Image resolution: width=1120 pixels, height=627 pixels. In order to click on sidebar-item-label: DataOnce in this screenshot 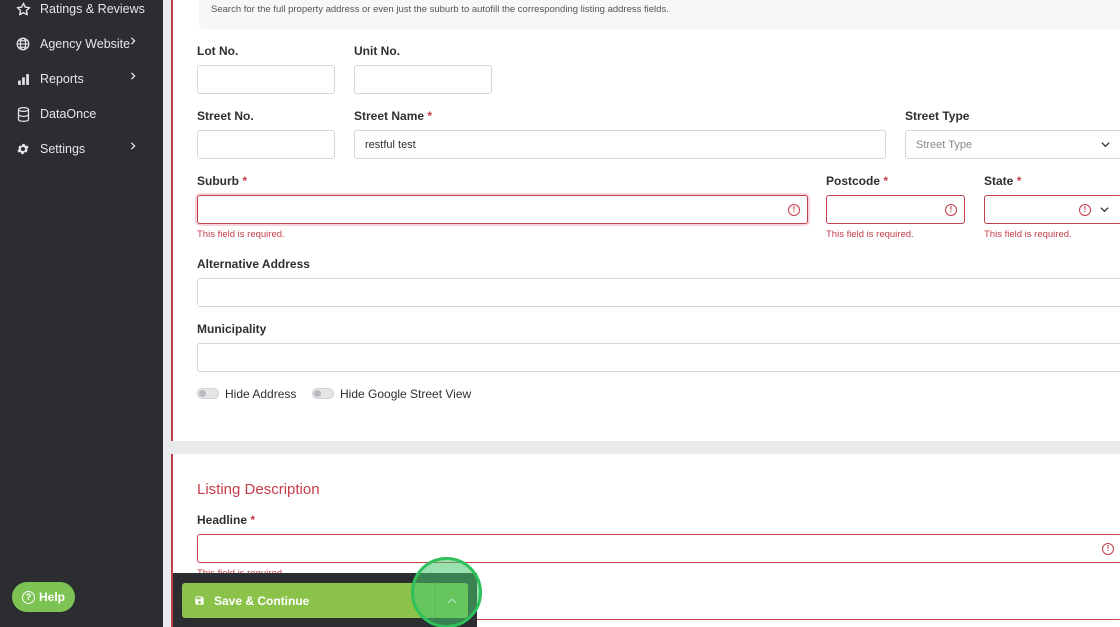, I will do `click(68, 114)`.